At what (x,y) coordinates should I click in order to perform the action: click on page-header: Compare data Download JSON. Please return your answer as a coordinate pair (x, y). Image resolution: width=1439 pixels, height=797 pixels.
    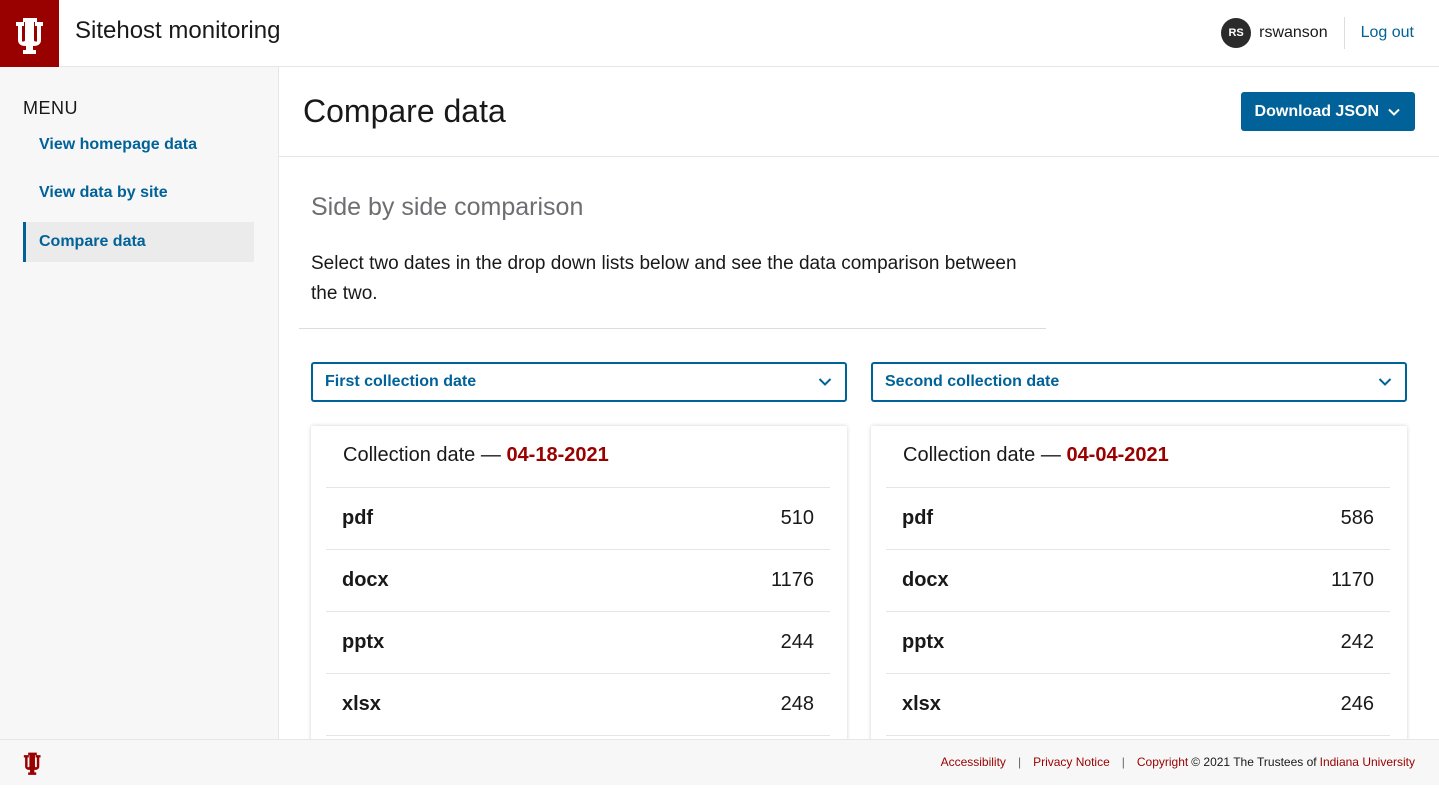
    Looking at the image, I should click on (859, 112).